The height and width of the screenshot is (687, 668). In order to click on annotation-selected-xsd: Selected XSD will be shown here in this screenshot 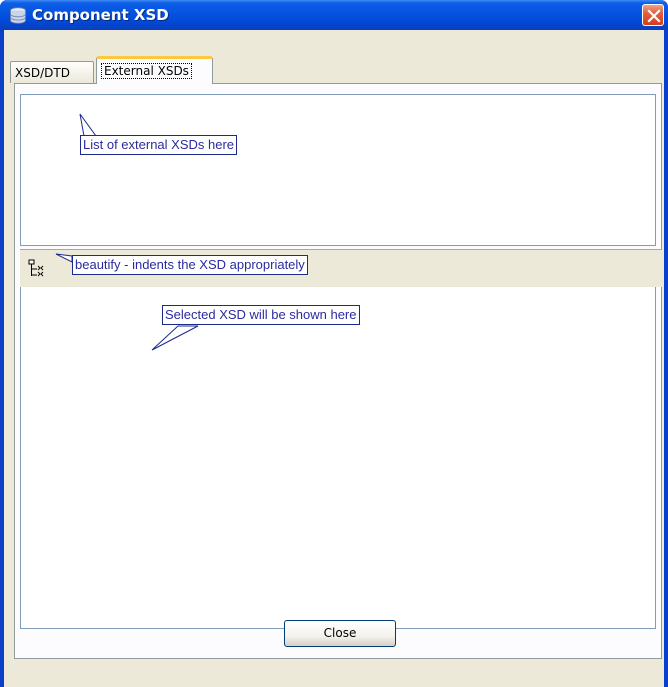, I will do `click(261, 315)`.